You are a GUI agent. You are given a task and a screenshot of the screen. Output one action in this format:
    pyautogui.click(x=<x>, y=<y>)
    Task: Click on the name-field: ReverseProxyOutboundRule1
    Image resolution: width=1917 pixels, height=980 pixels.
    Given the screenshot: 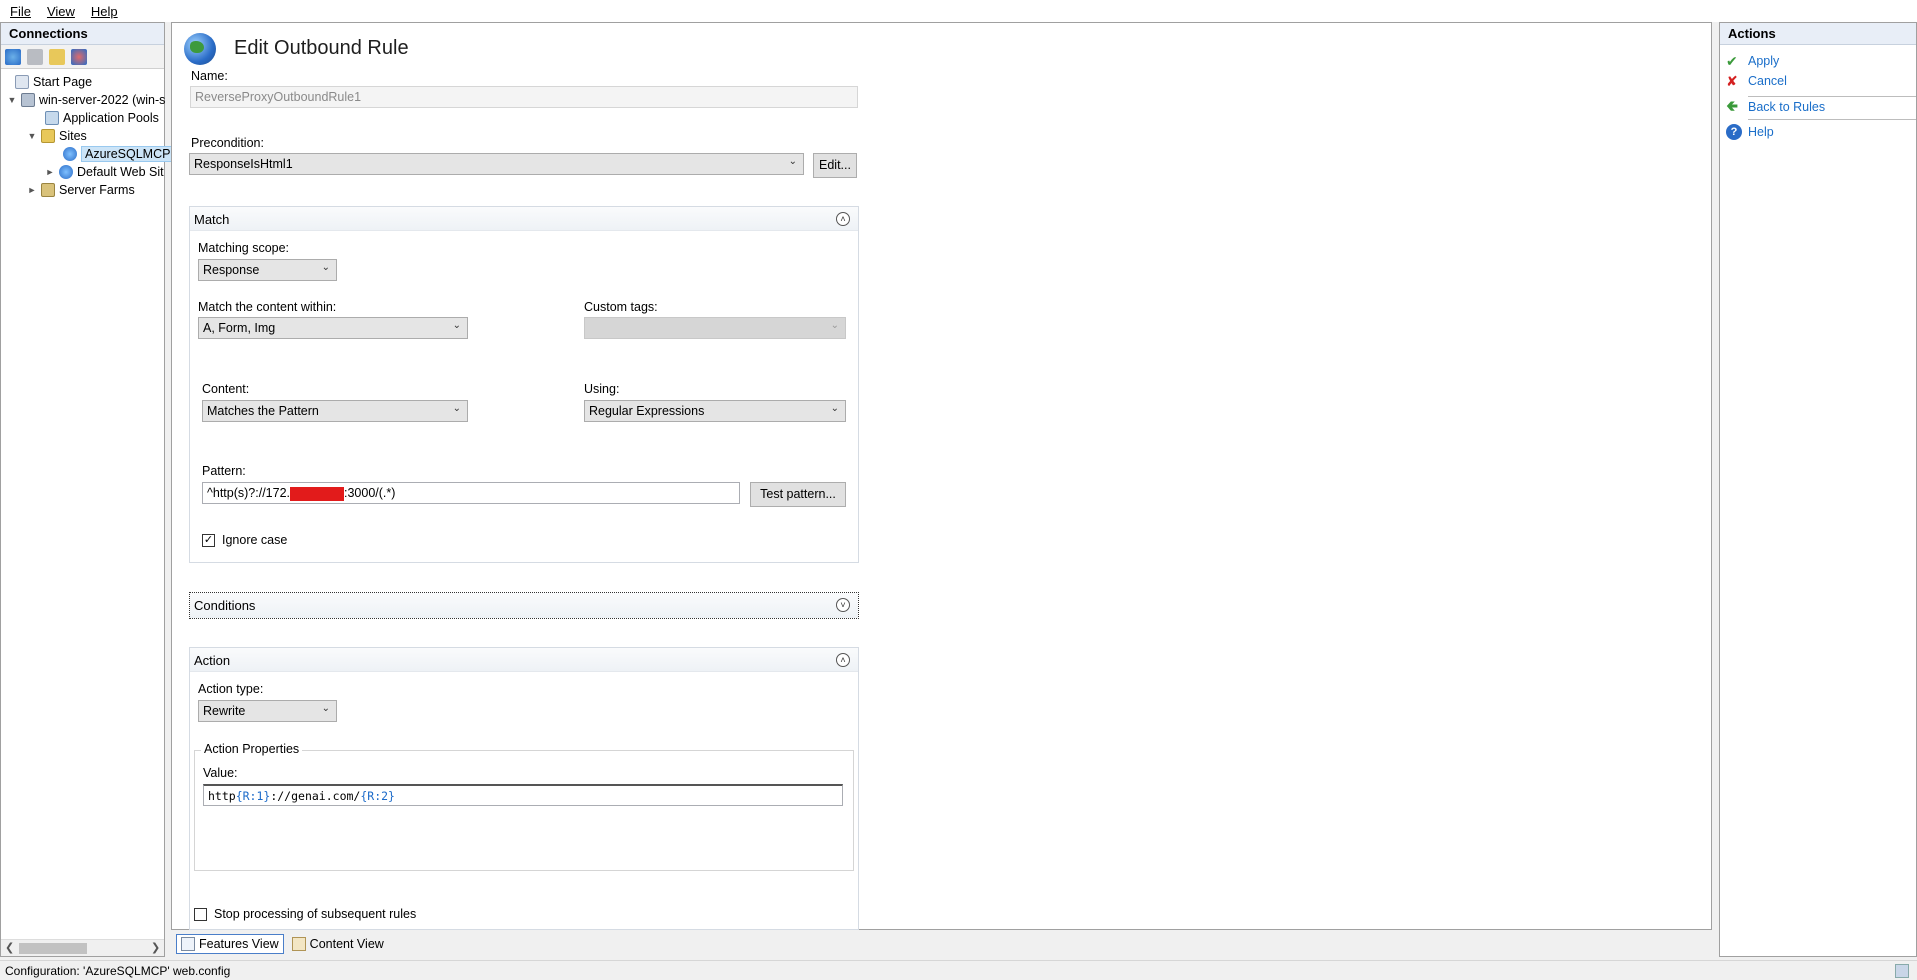 What is the action you would take?
    pyautogui.click(x=524, y=97)
    